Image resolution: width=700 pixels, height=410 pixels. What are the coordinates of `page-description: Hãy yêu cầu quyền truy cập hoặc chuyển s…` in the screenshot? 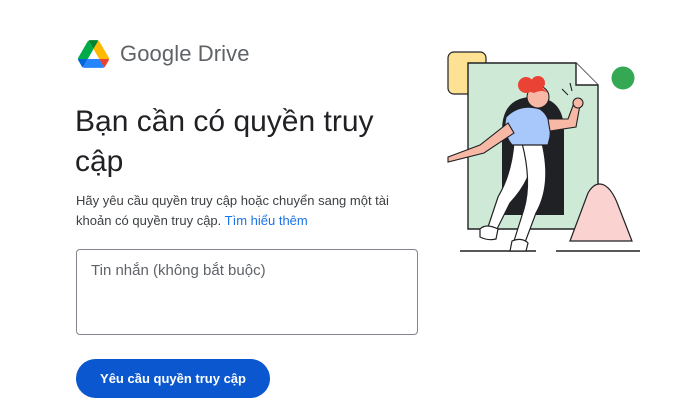 It's located at (248, 211).